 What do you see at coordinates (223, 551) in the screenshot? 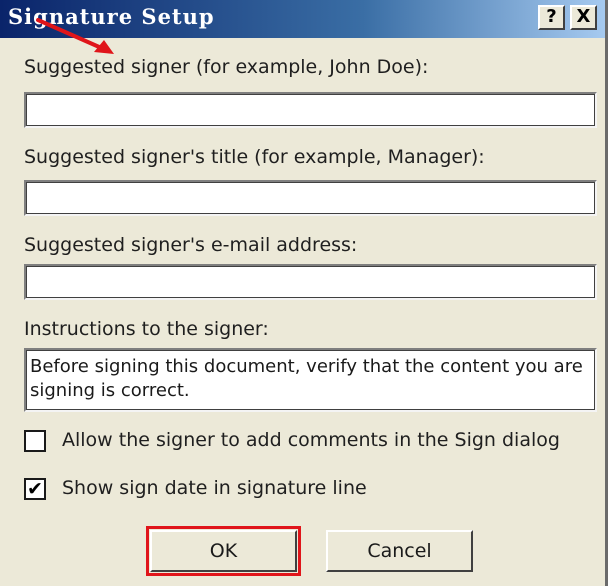
I see `ok-button: OK` at bounding box center [223, 551].